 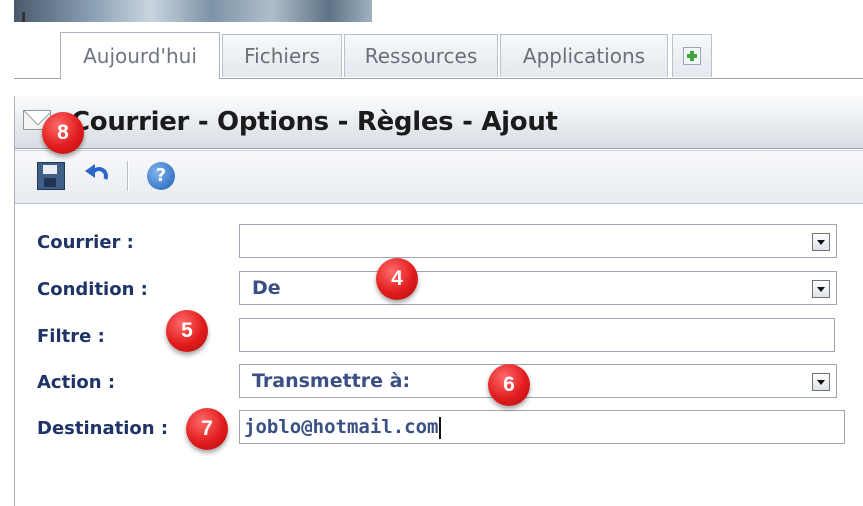 I want to click on tab-applications: Applications, so click(x=584, y=55).